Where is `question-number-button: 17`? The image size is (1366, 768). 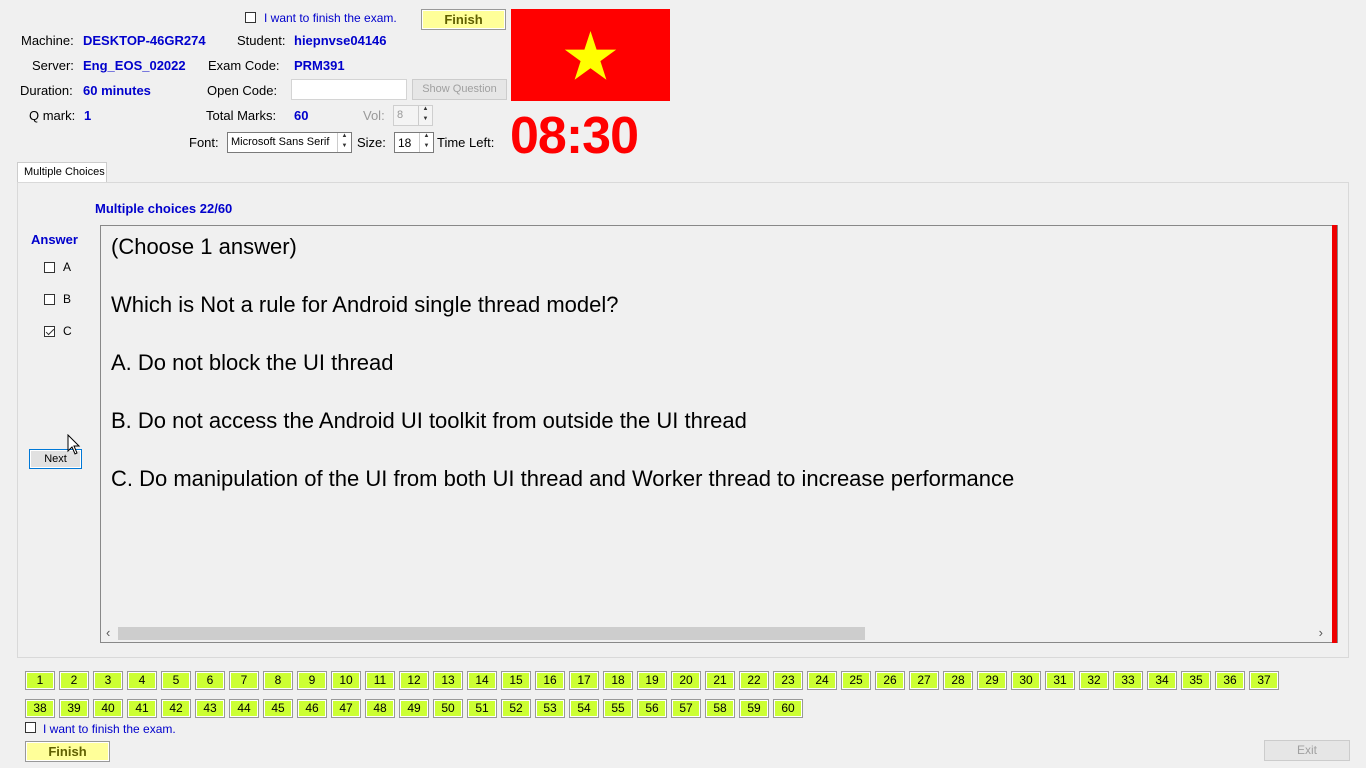
question-number-button: 17 is located at coordinates (584, 680).